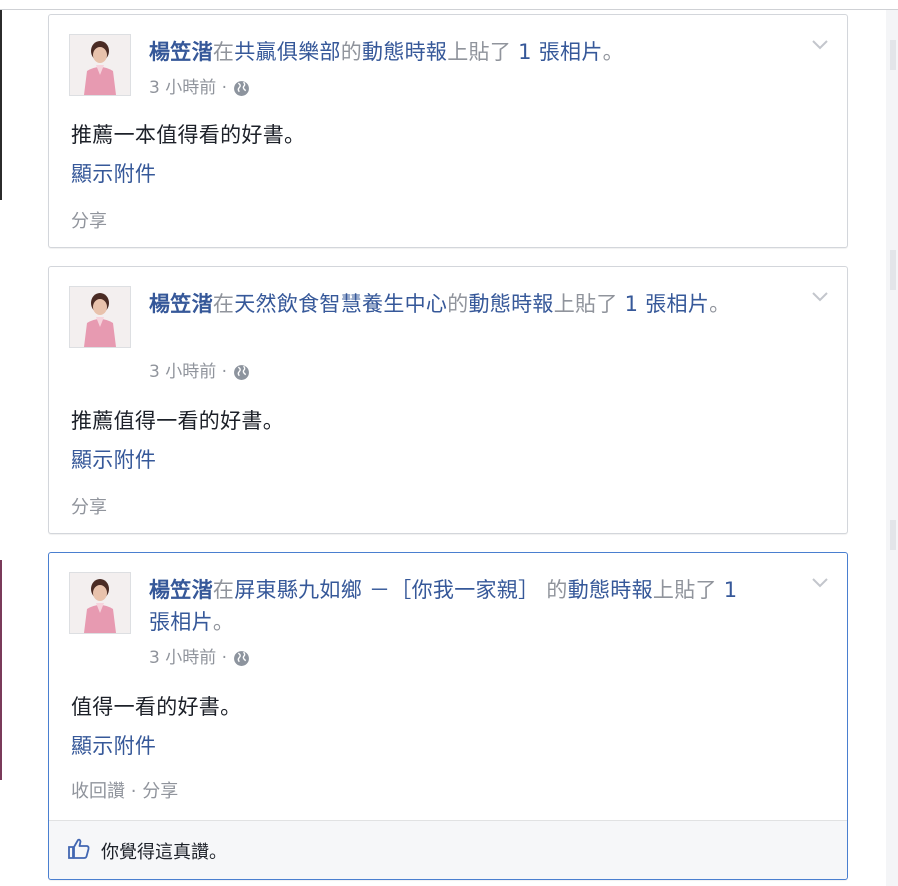 Image resolution: width=898 pixels, height=886 pixels. Describe the element at coordinates (449, 5) in the screenshot. I see `top-border` at that location.